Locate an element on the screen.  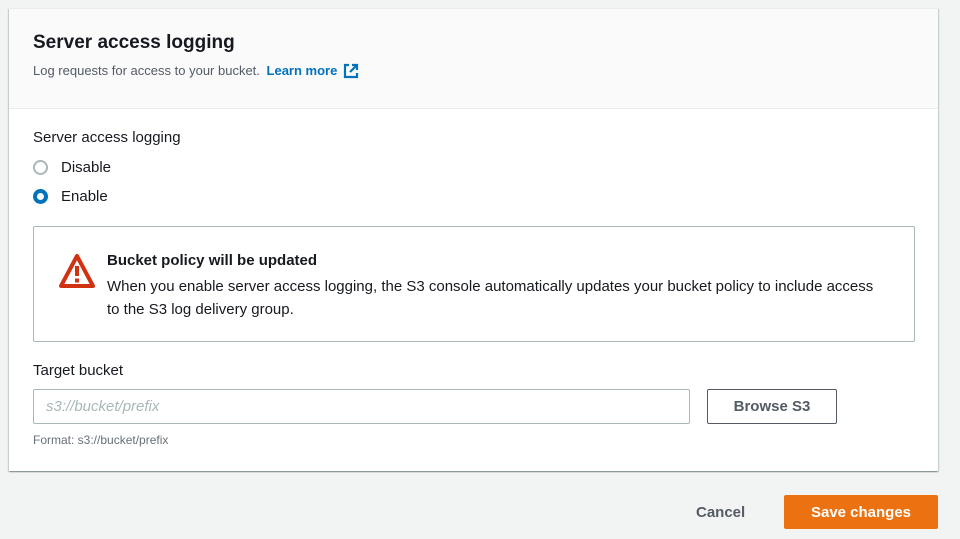
radio-circle is located at coordinates (40, 167).